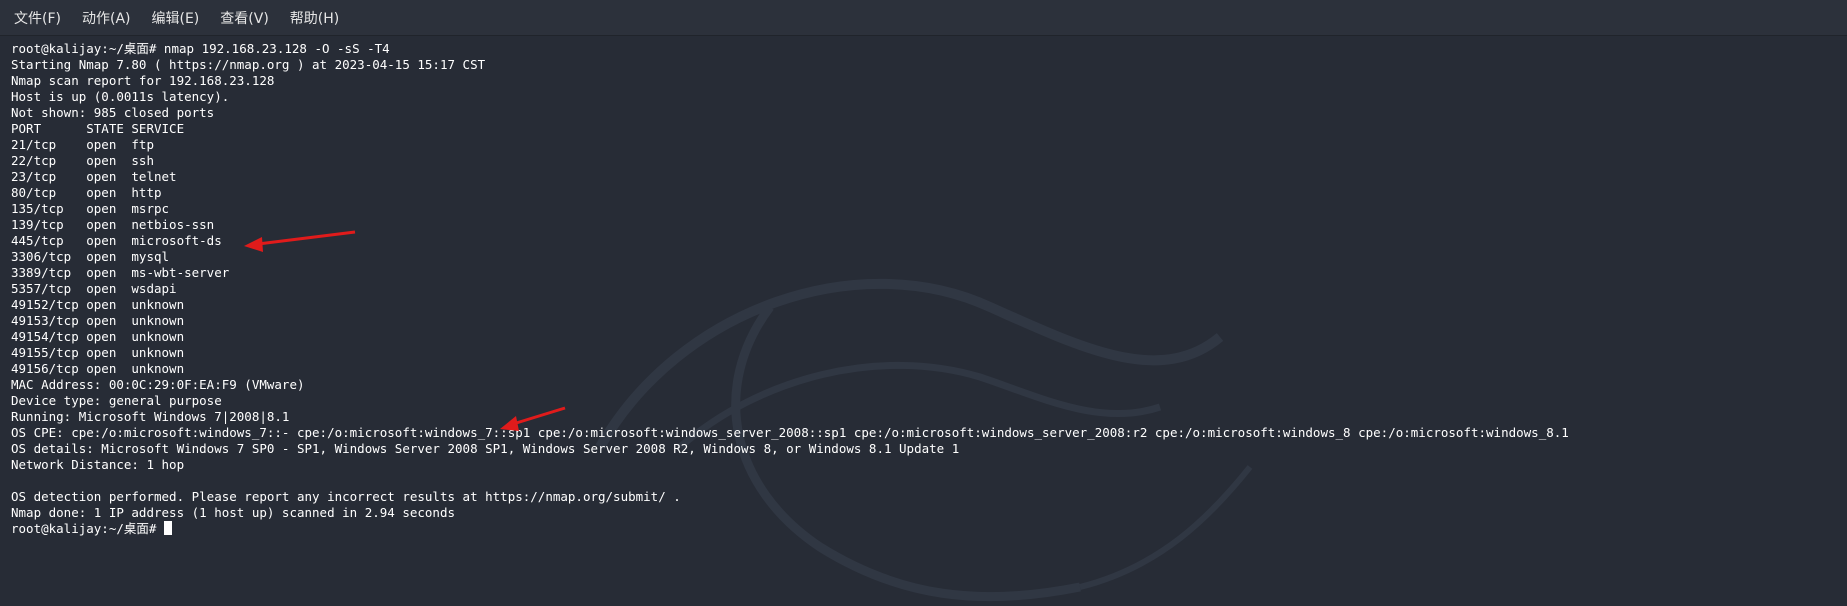 This screenshot has width=1847, height=606. What do you see at coordinates (790, 529) in the screenshot?
I see `terminal-prompt-line: root@kalijay:~/桌面#` at bounding box center [790, 529].